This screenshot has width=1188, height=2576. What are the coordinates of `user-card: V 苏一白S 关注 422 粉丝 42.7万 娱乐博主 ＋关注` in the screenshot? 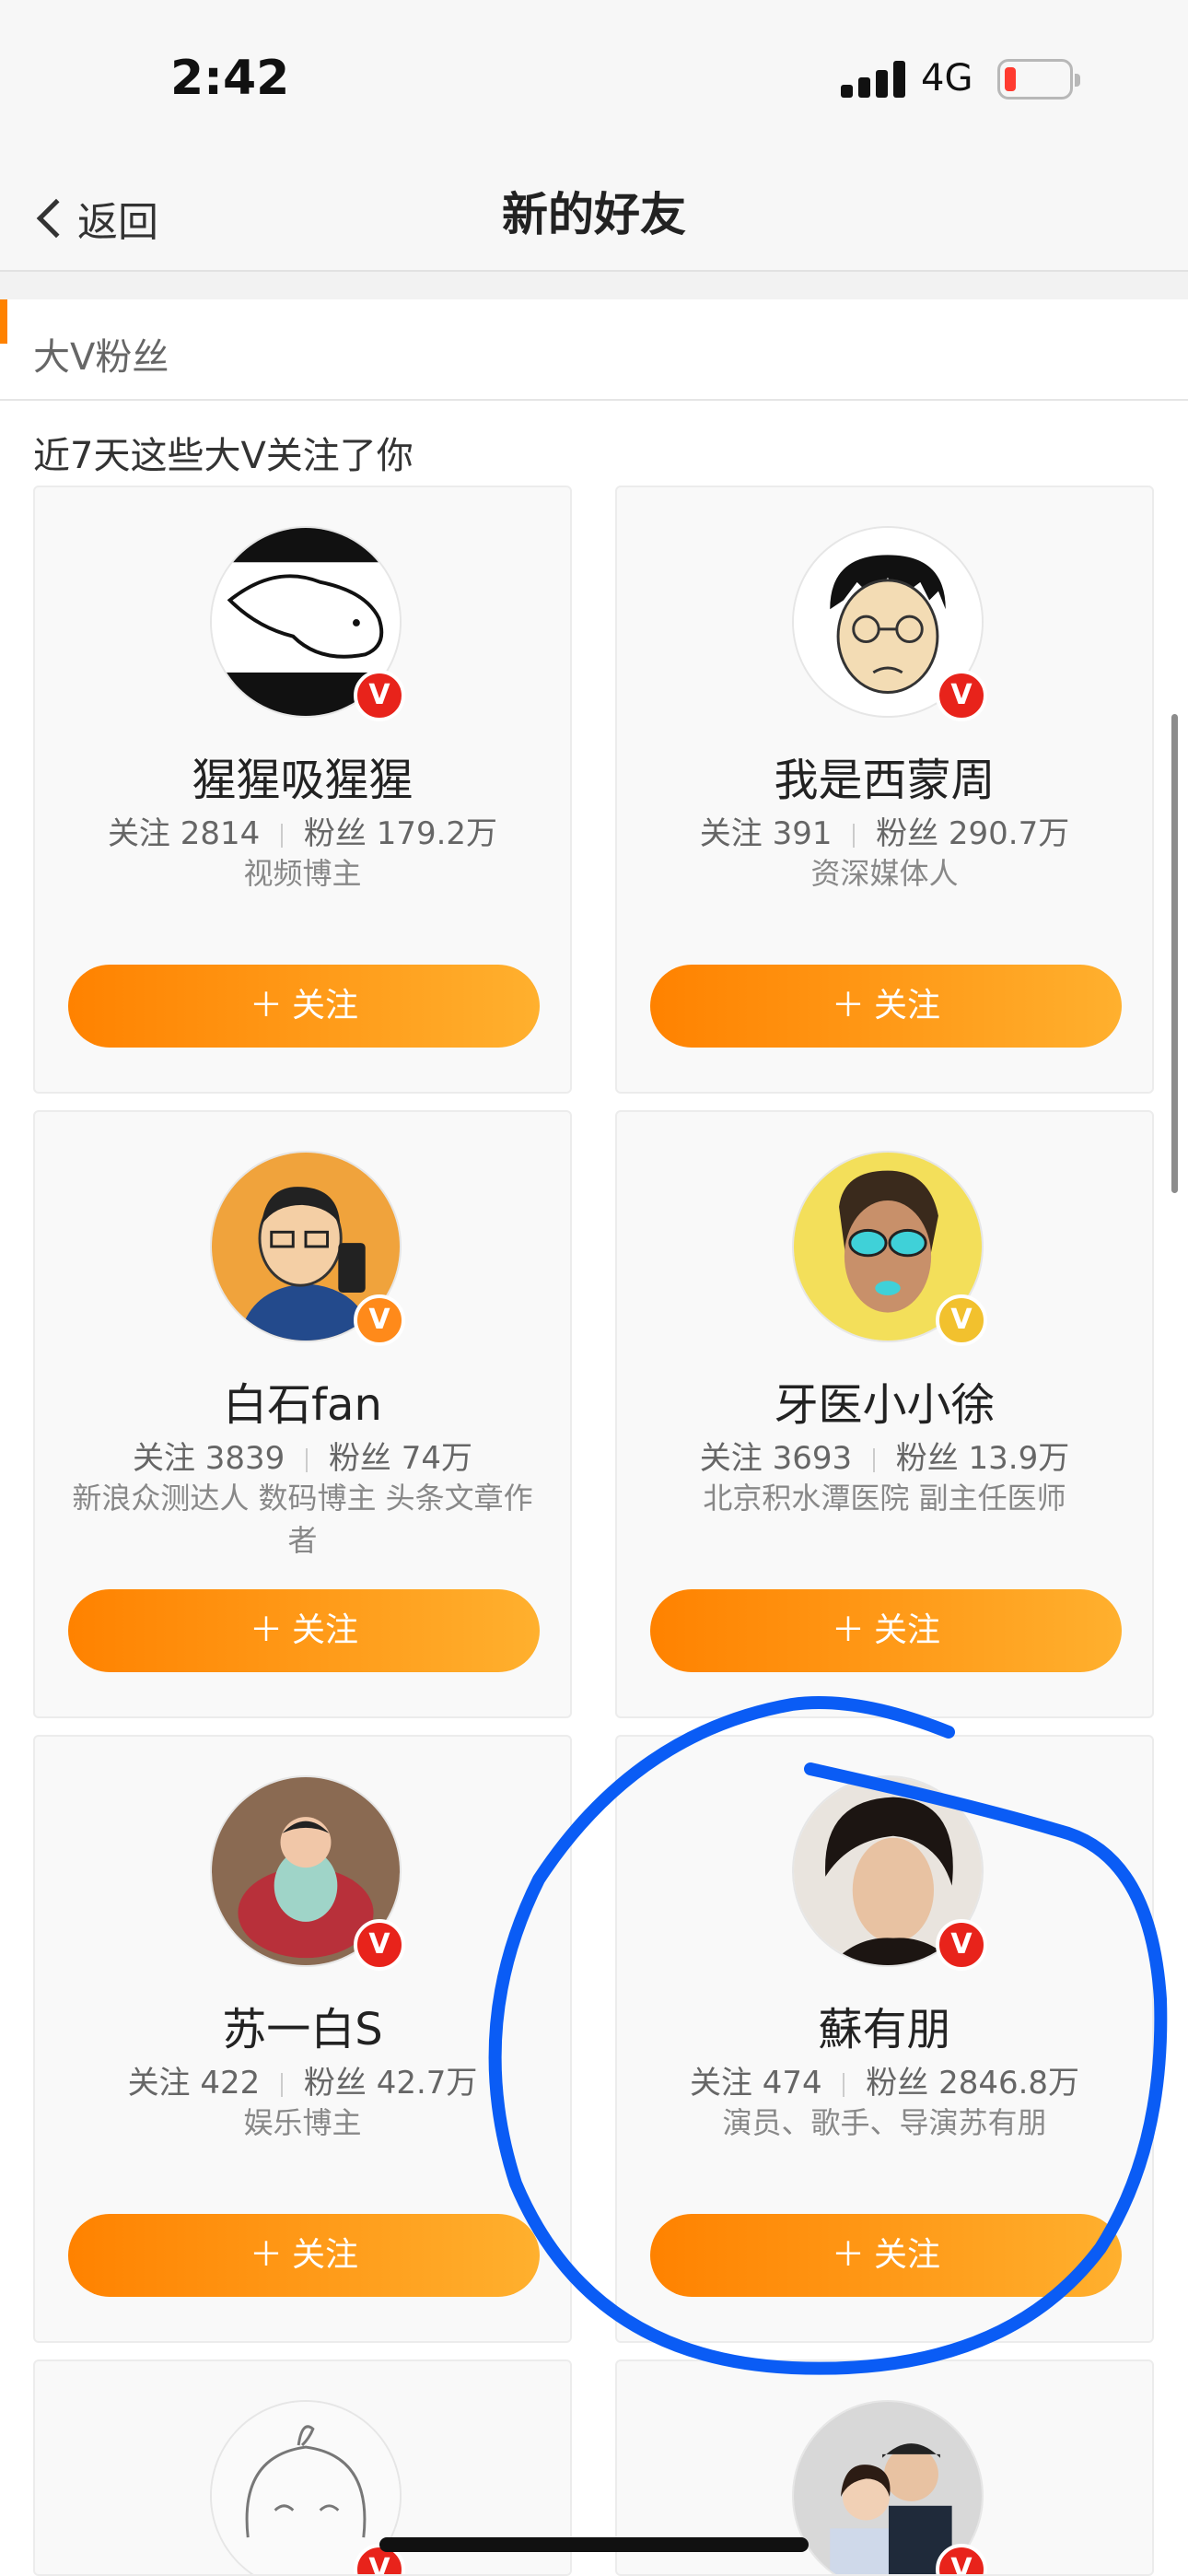 It's located at (302, 2039).